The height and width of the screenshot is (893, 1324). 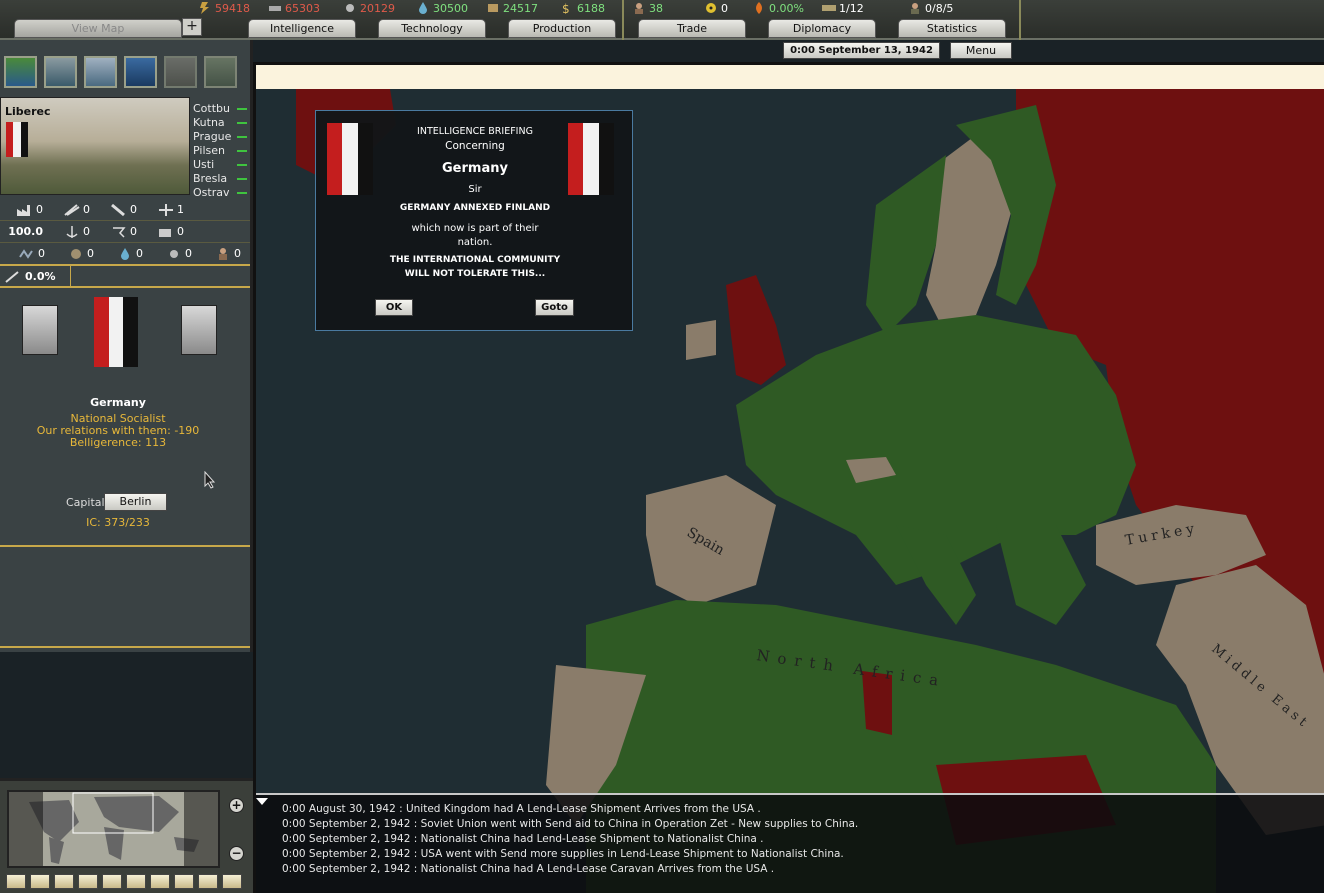 I want to click on province-stats: 0 0 0 1 100.0 0 0 0 0 0 0 0 0, so click(x=125, y=232).